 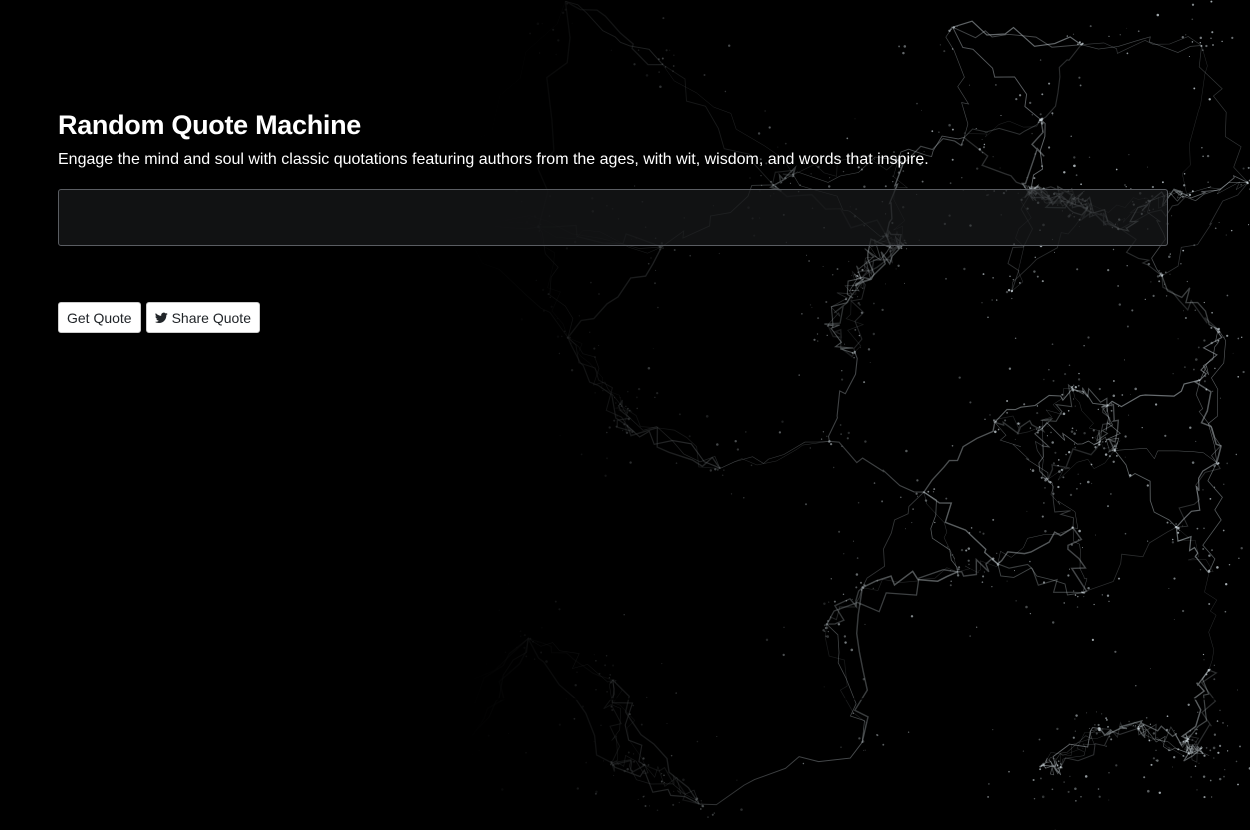 I want to click on share-quote-button: Share Quote, so click(x=202, y=317).